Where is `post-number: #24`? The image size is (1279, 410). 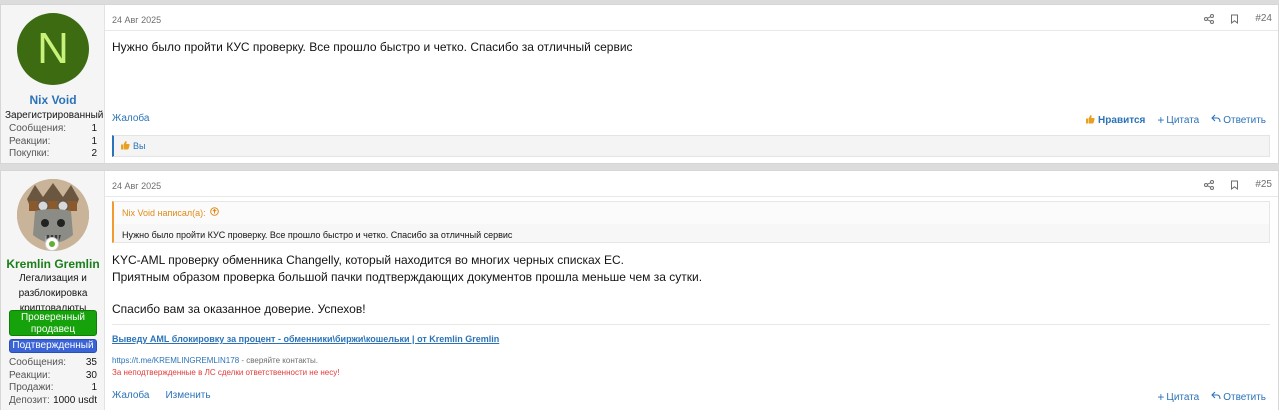 post-number: #24 is located at coordinates (1263, 18).